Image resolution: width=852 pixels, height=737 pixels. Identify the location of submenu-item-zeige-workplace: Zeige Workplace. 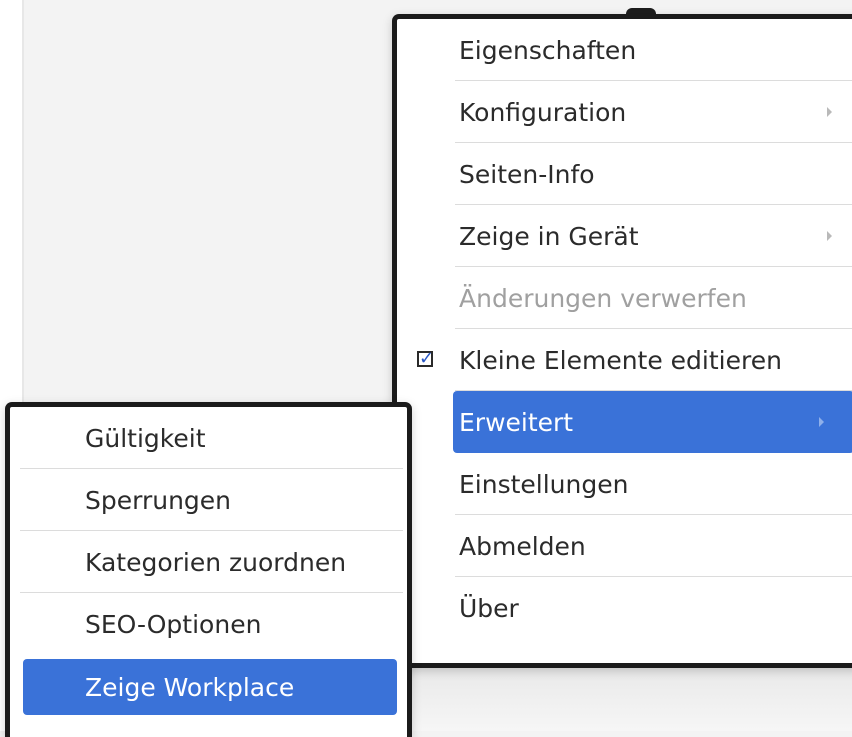
(210, 687).